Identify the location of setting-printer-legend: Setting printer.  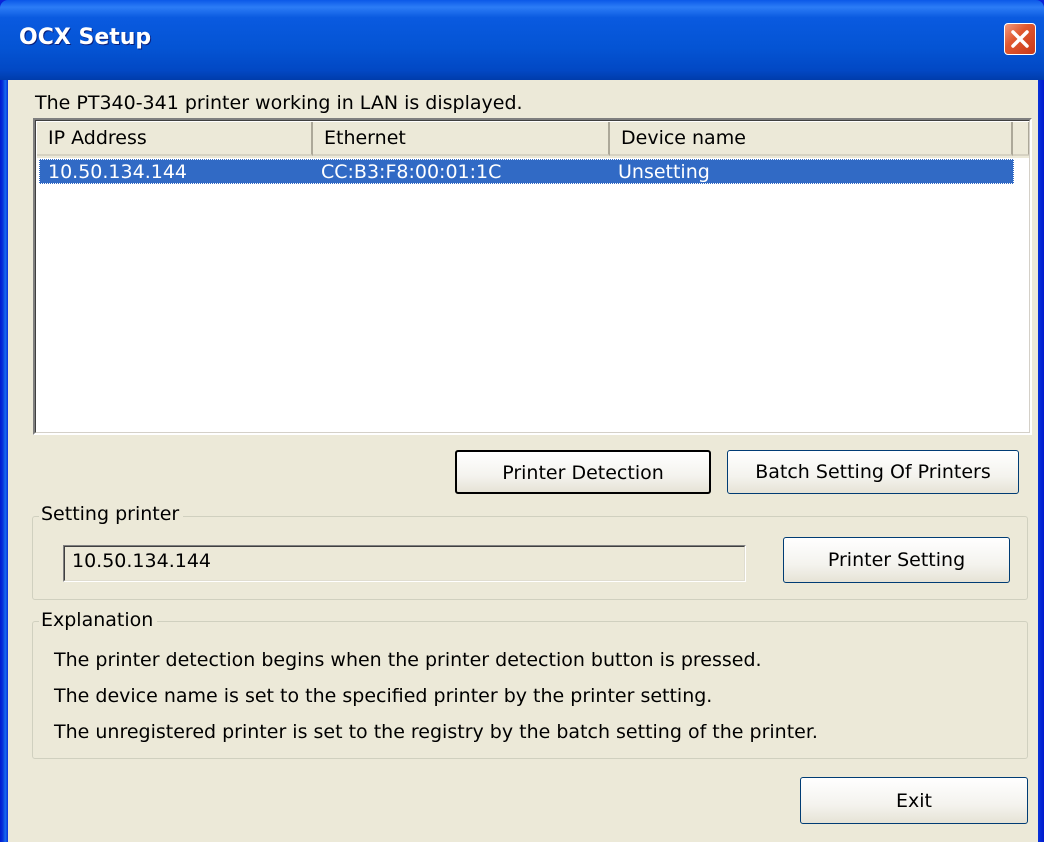
(111, 514).